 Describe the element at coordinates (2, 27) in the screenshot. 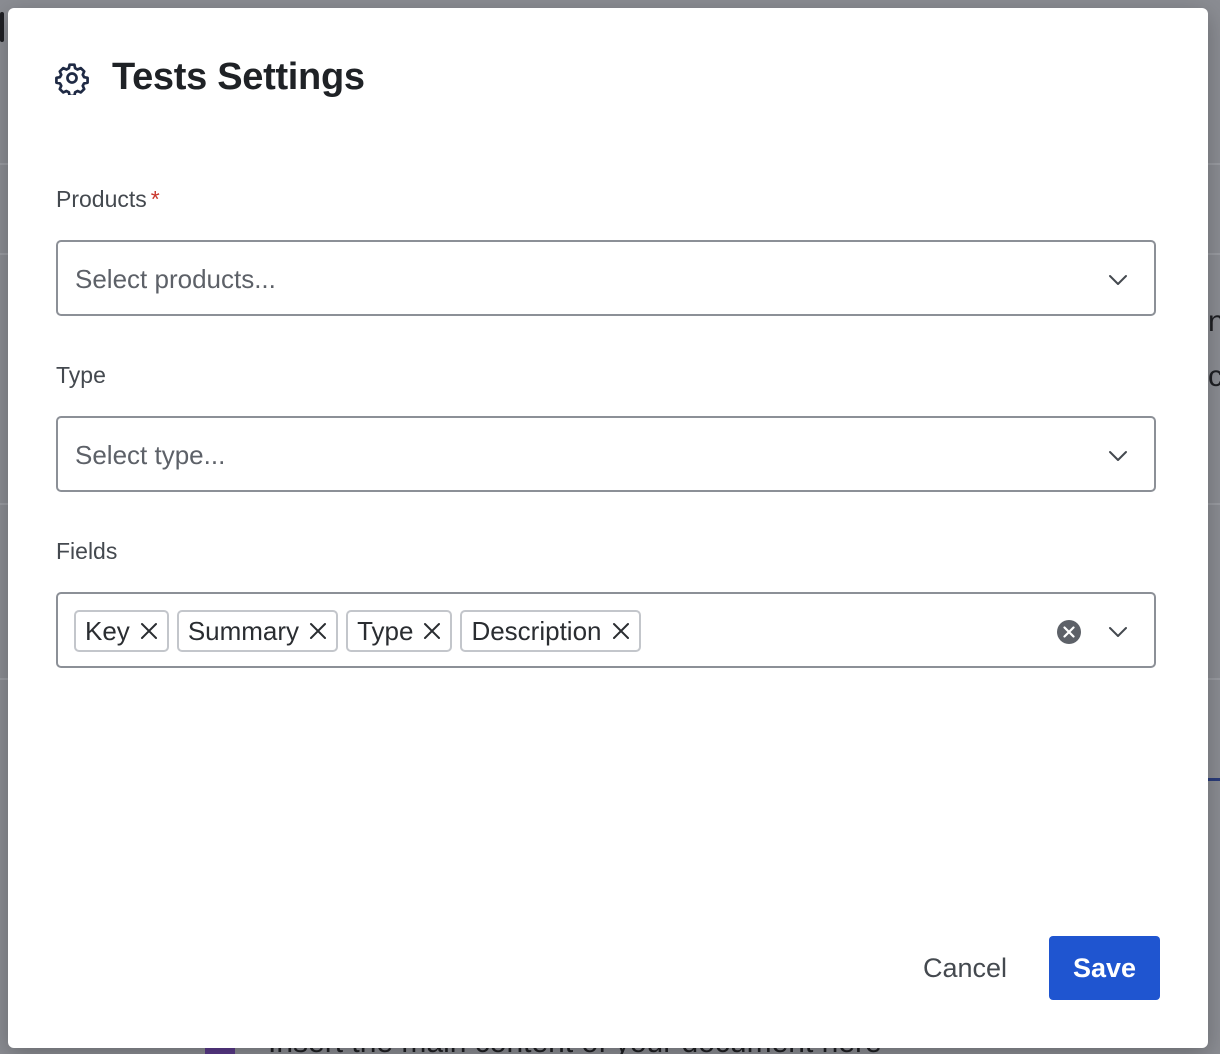

I see `background-edge-mark` at that location.